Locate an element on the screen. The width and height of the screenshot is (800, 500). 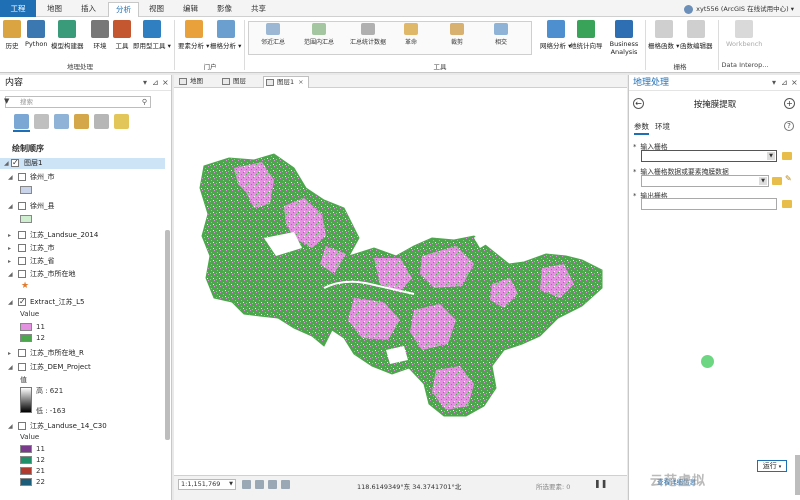
gallery-tool-4: 革命 is located at coordinates (411, 34).